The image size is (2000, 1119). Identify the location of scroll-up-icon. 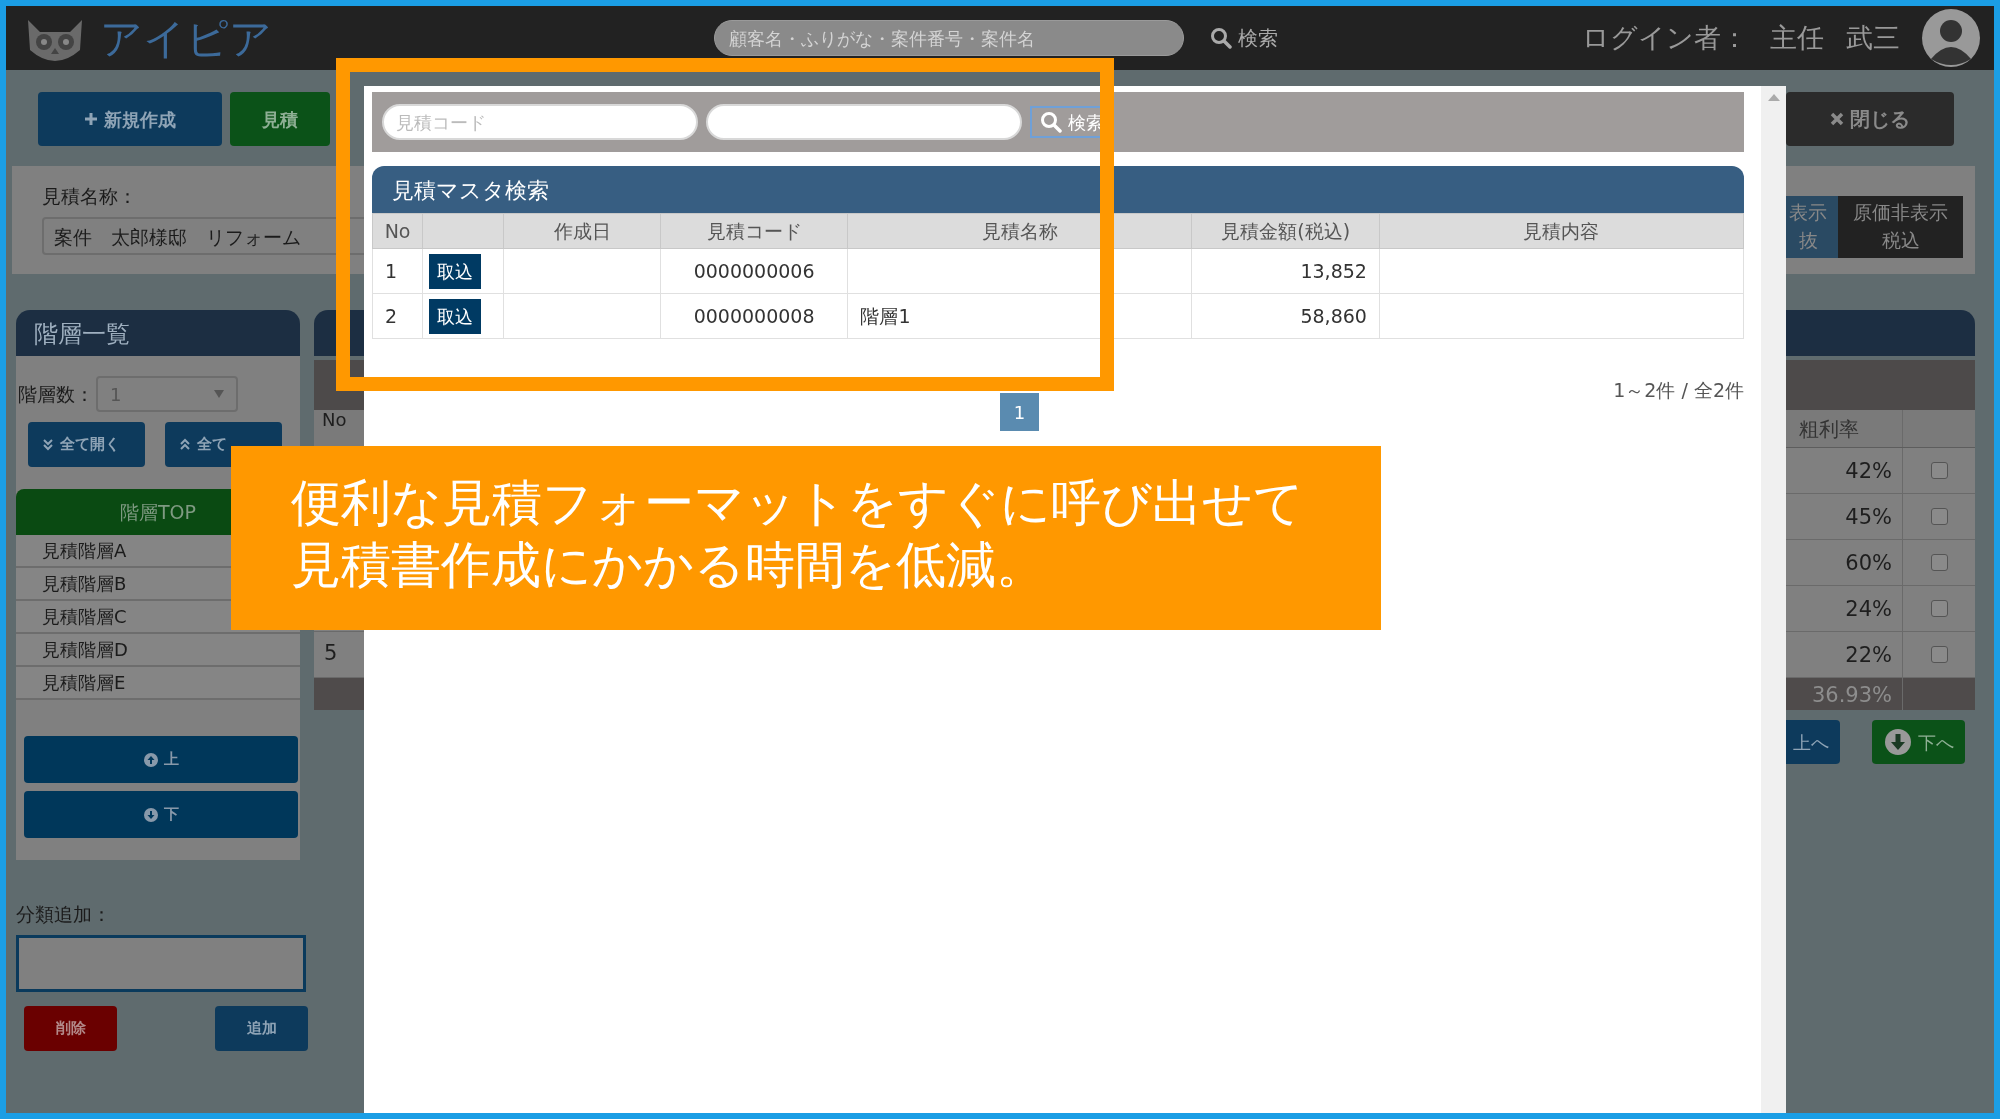
(1773, 97).